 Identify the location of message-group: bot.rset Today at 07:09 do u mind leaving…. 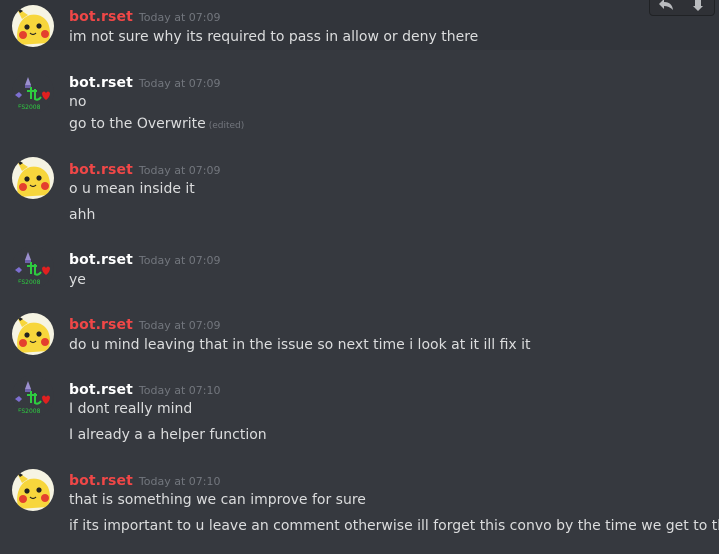
(359, 339).